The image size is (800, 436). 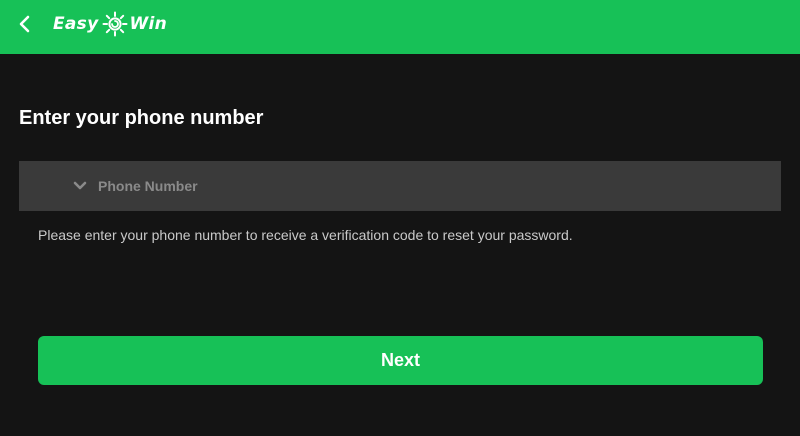 I want to click on back-button, so click(x=25, y=24).